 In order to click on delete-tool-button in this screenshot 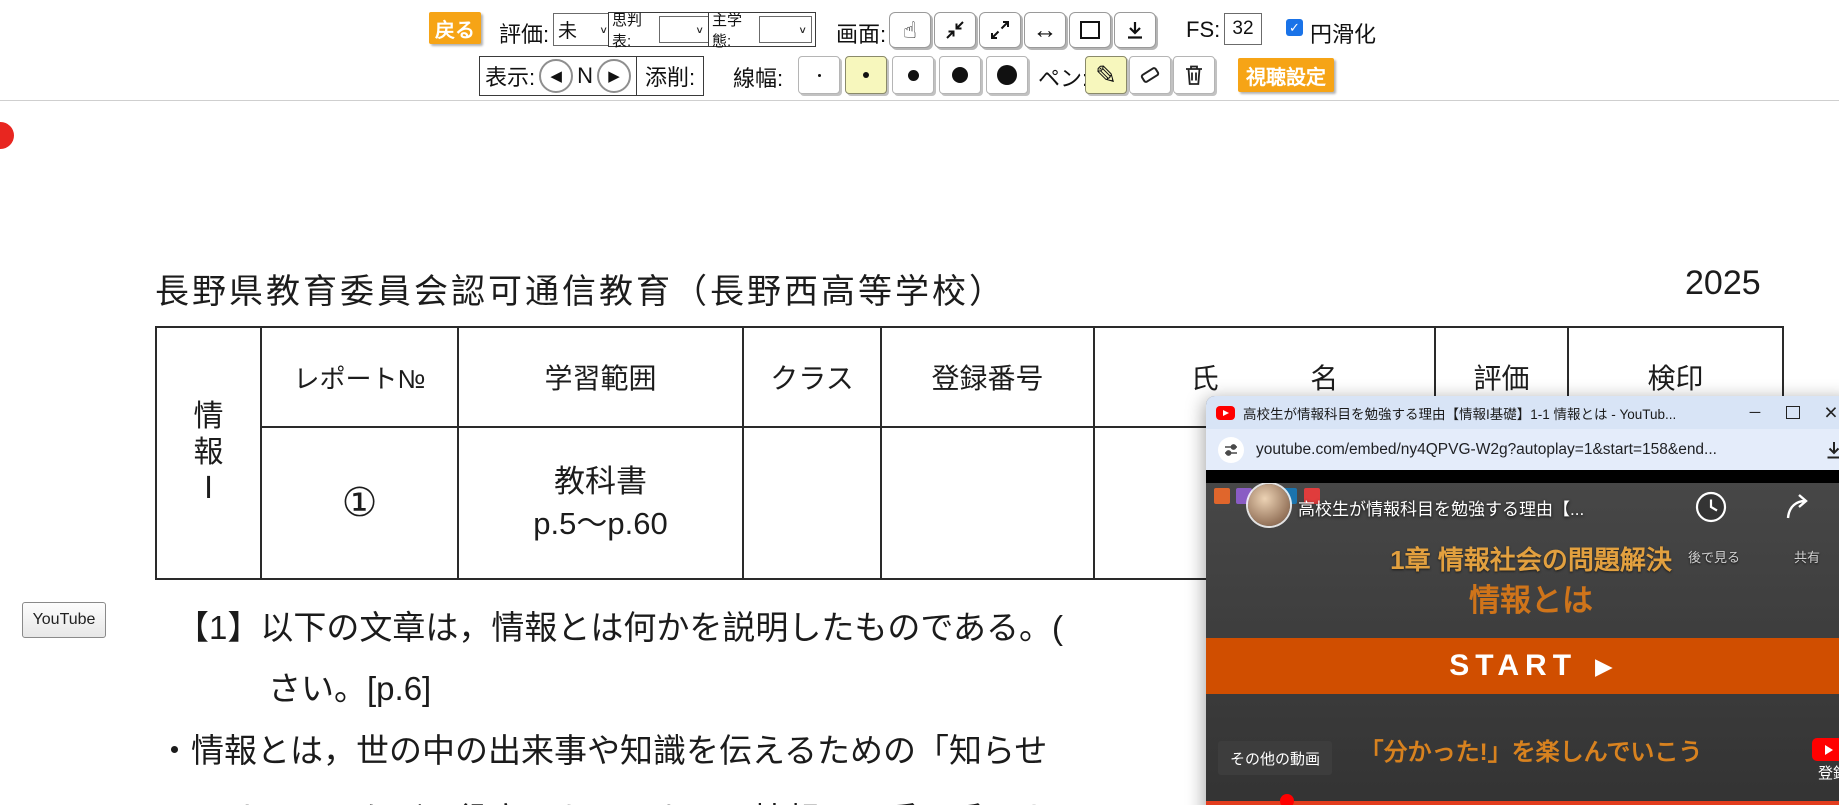, I will do `click(1194, 75)`.